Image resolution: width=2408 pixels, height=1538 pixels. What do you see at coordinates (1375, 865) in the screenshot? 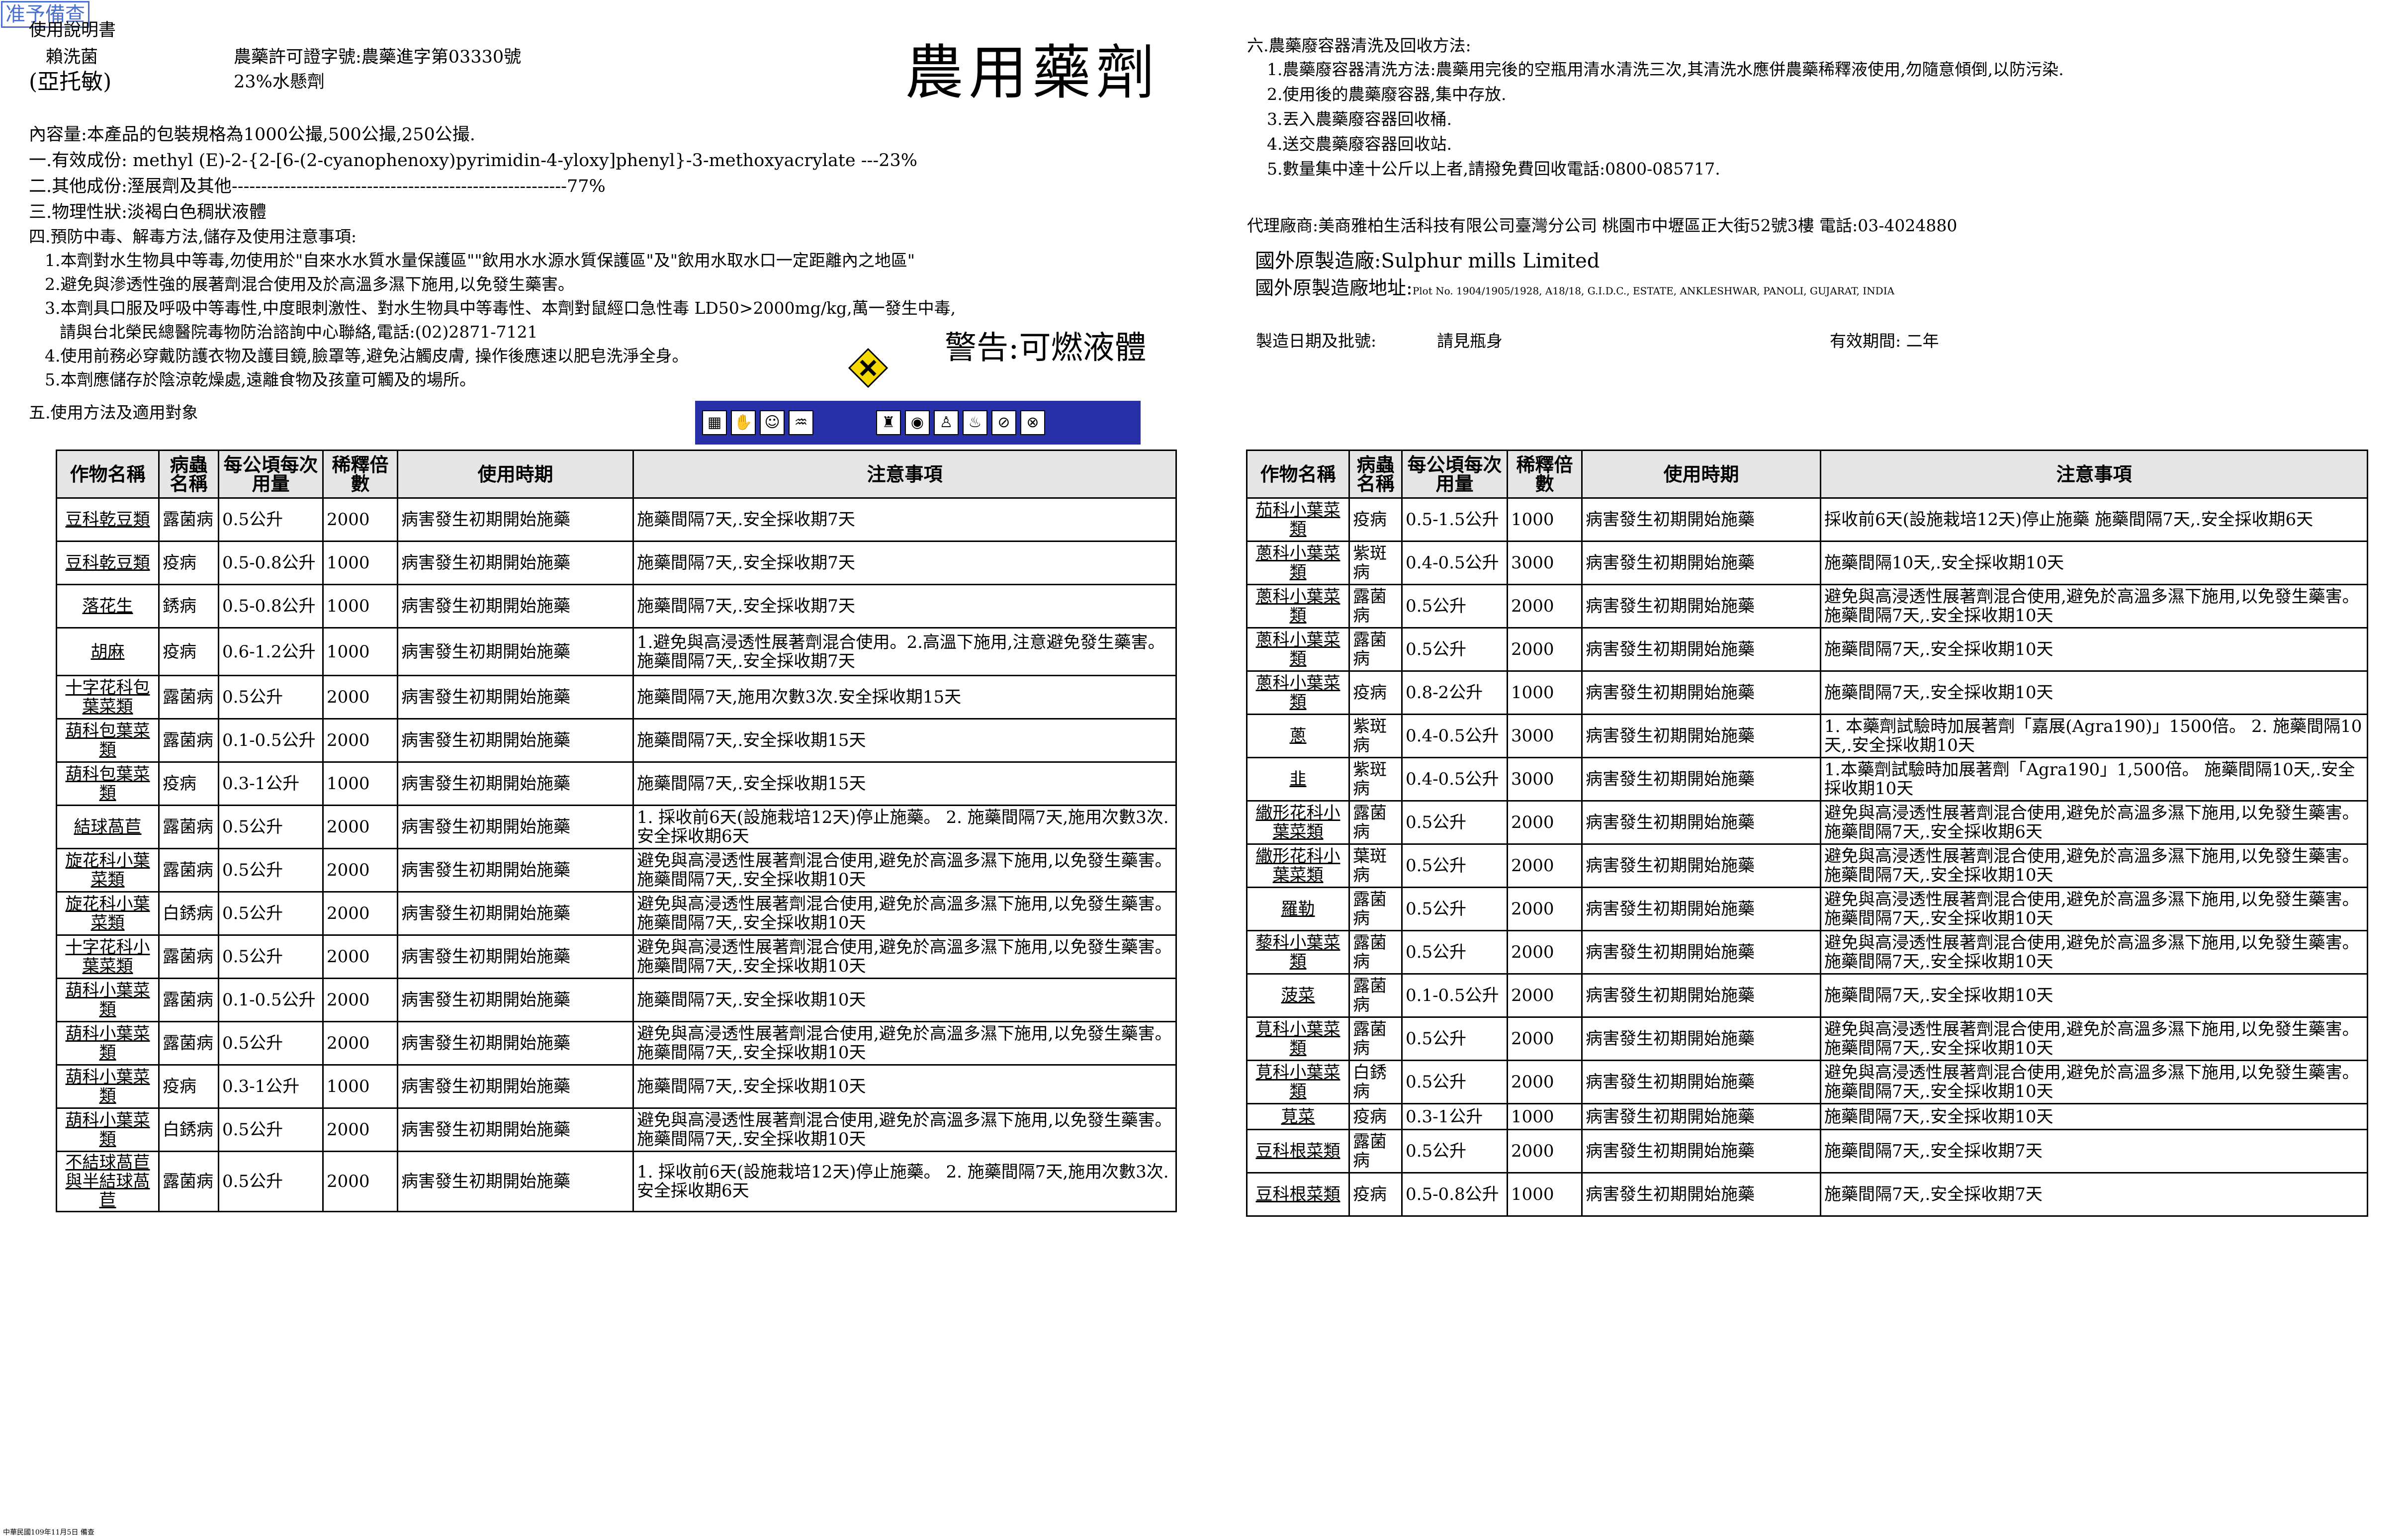
I see `disease-cell: 葉斑病` at bounding box center [1375, 865].